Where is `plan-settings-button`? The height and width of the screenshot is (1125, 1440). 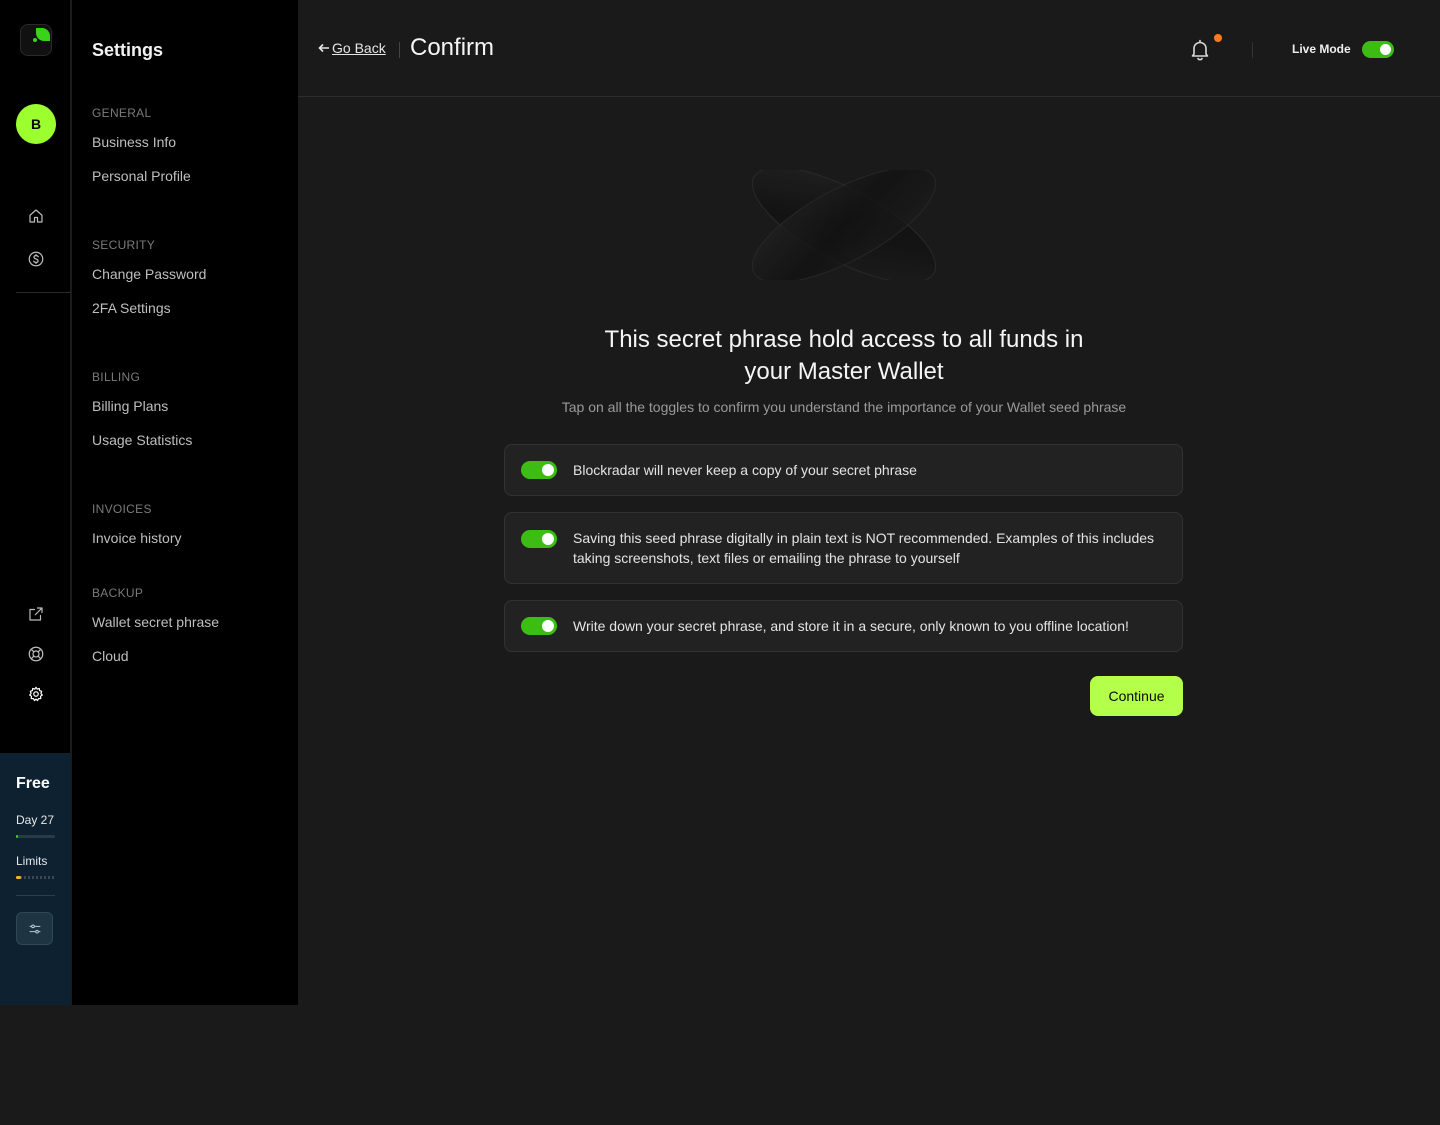
plan-settings-button is located at coordinates (34, 928).